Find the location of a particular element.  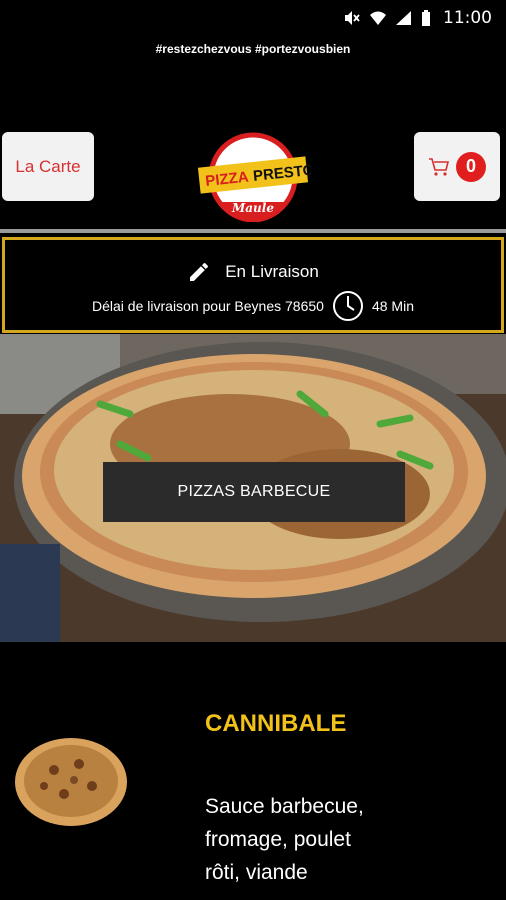

delivery-mode-row: En Livraison is located at coordinates (253, 272).